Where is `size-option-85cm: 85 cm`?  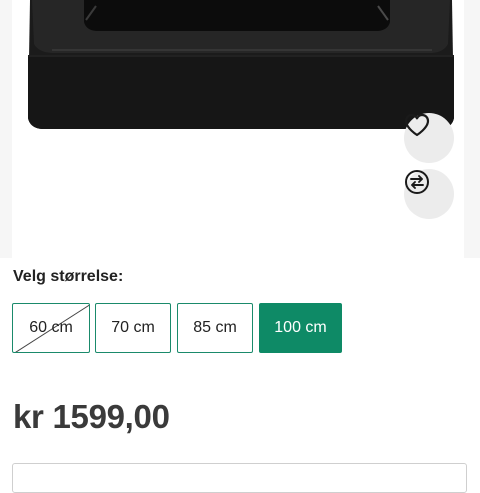 size-option-85cm: 85 cm is located at coordinates (215, 328).